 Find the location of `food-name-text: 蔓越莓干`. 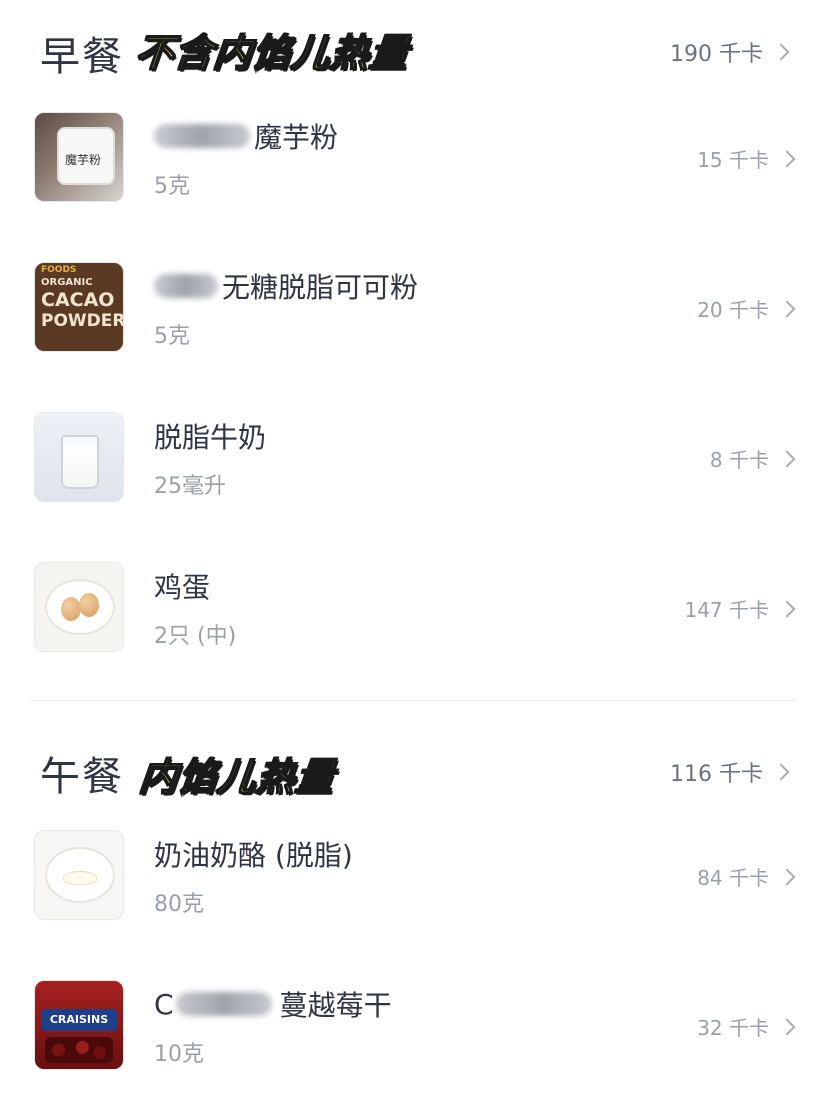

food-name-text: 蔓越莓干 is located at coordinates (335, 1005).